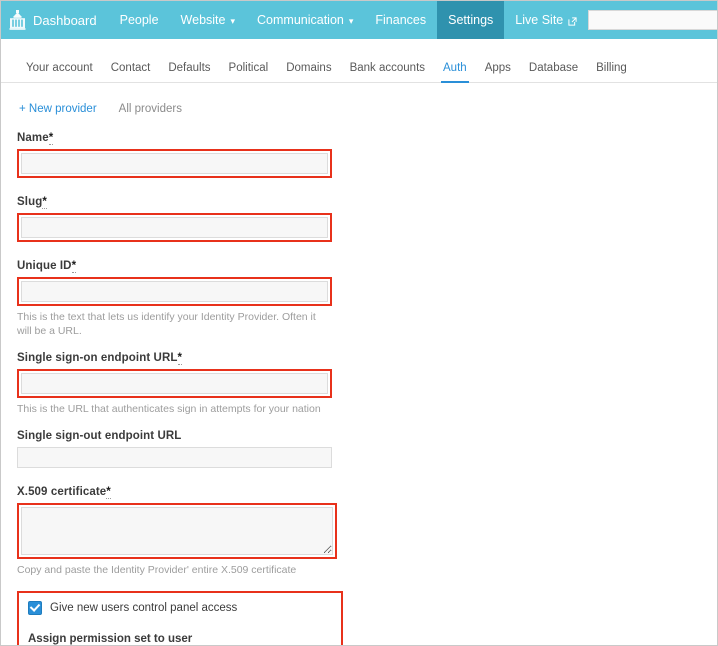 Image resolution: width=718 pixels, height=646 pixels. I want to click on tab-political: Political, so click(249, 72).